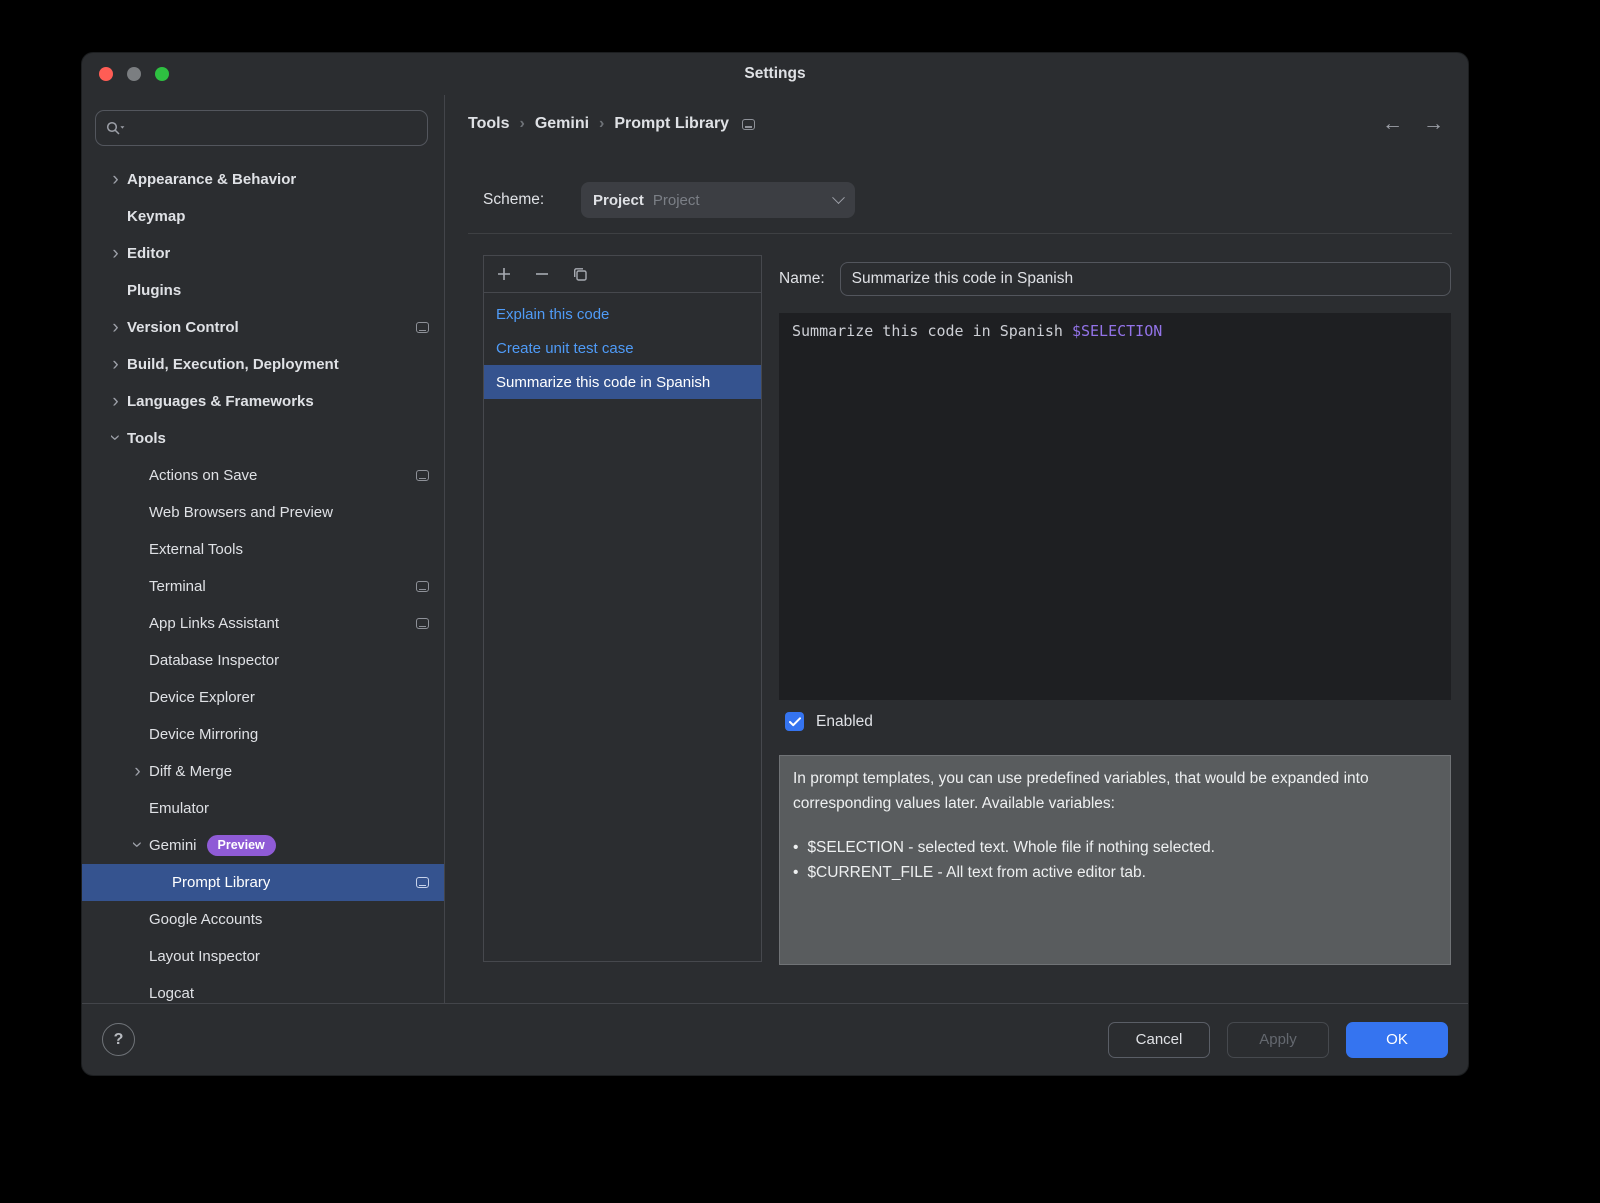 Image resolution: width=1600 pixels, height=1203 pixels. I want to click on prompt-name-row: Name:, so click(1115, 279).